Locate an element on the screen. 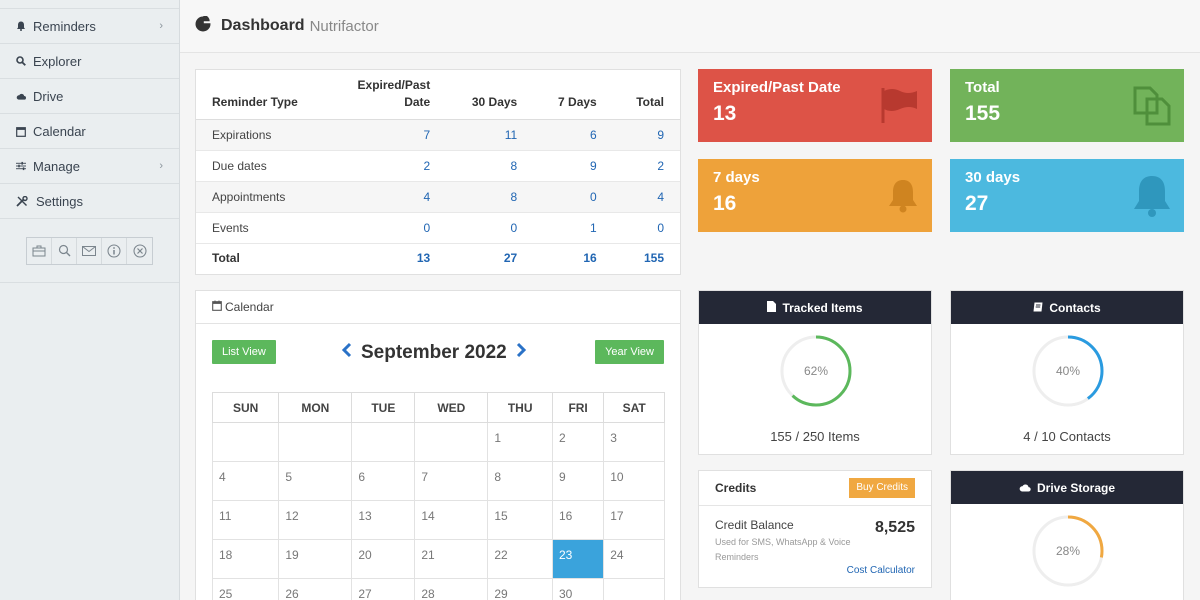 The image size is (1200, 600). calendar-day-cell: 18 is located at coordinates (245, 559).